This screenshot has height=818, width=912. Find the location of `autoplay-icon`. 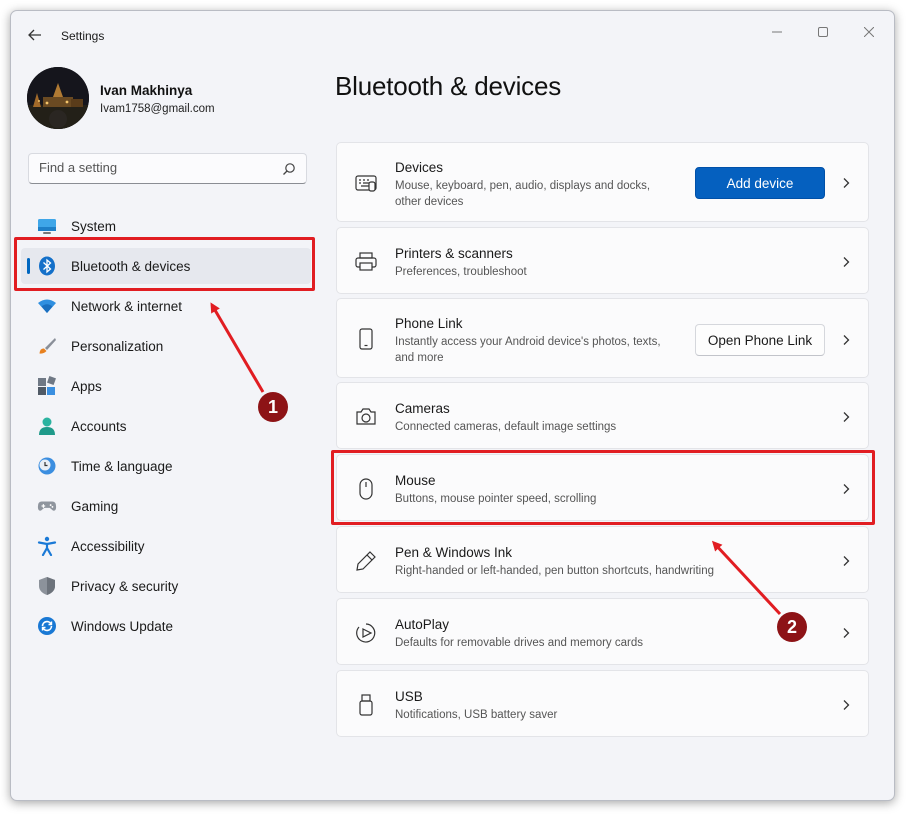

autoplay-icon is located at coordinates (366, 633).